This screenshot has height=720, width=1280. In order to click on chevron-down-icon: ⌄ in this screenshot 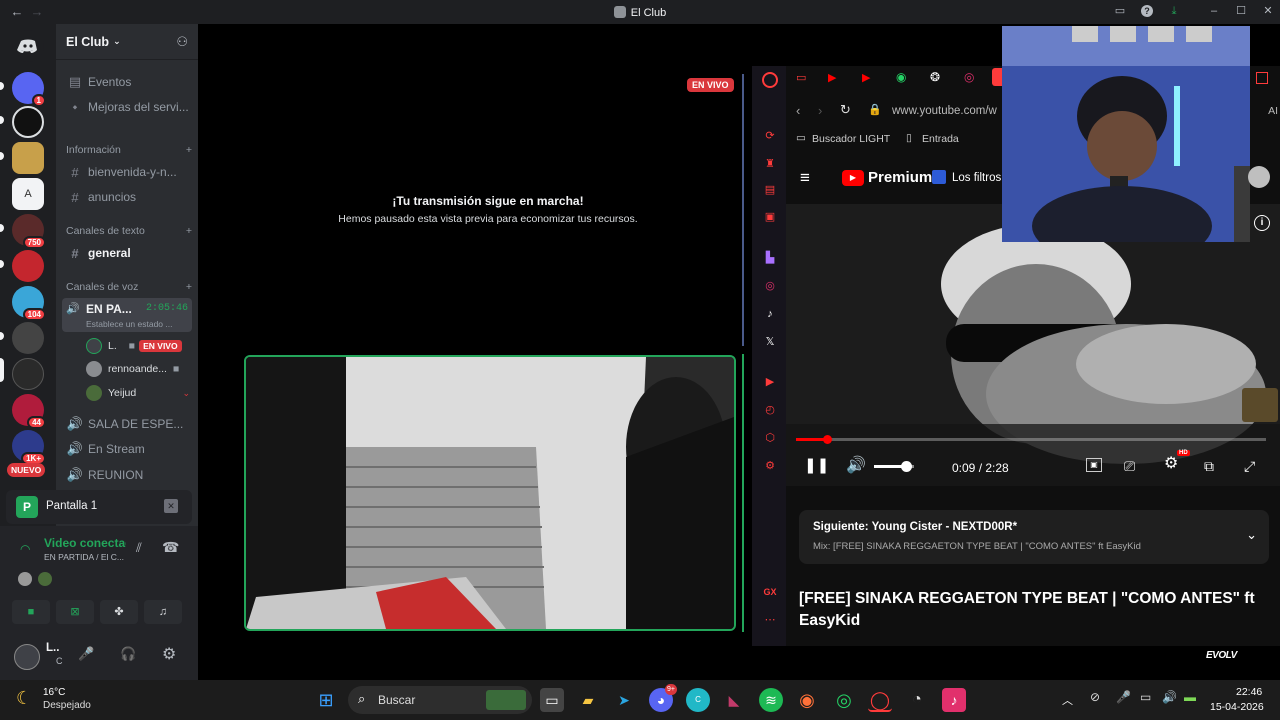, I will do `click(1251, 535)`.